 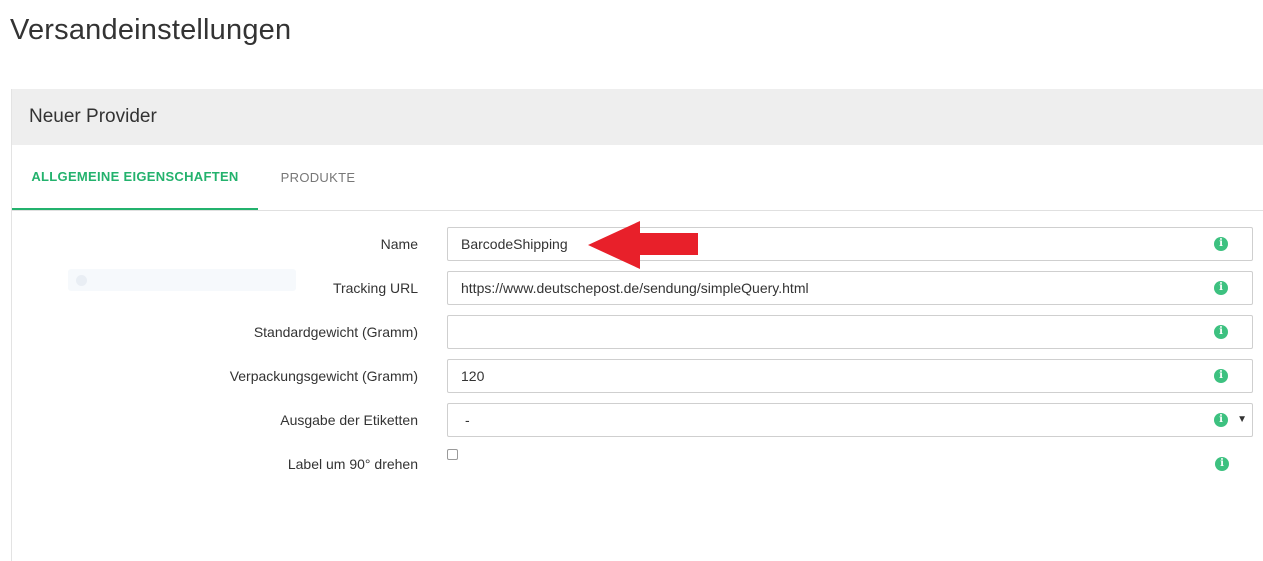 I want to click on form-row-standard-weight: Standardgewicht (Gramm) i, so click(x=637, y=332).